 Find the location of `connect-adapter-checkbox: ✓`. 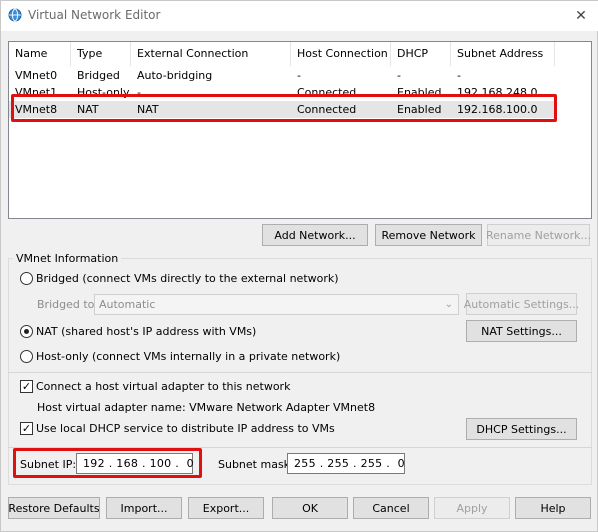

connect-adapter-checkbox: ✓ is located at coordinates (26, 386).